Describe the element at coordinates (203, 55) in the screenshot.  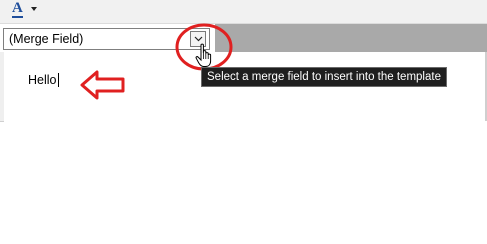
I see `hand-cursor-icon` at that location.